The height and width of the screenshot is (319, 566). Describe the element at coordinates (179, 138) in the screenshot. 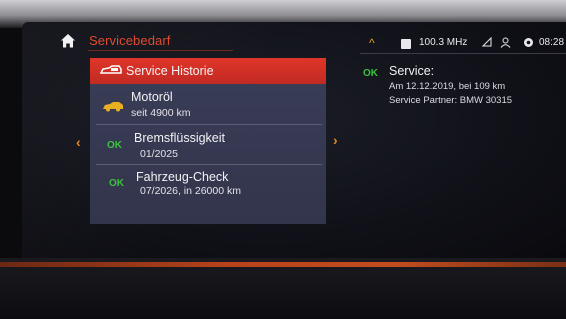

I see `list-item-label: Bremsflüssigkeit` at that location.